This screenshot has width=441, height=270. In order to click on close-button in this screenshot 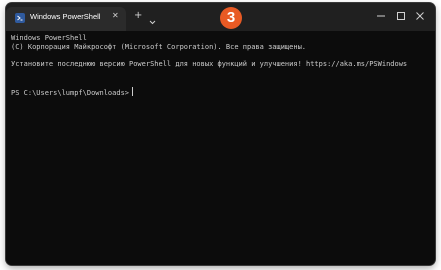, I will do `click(420, 16)`.